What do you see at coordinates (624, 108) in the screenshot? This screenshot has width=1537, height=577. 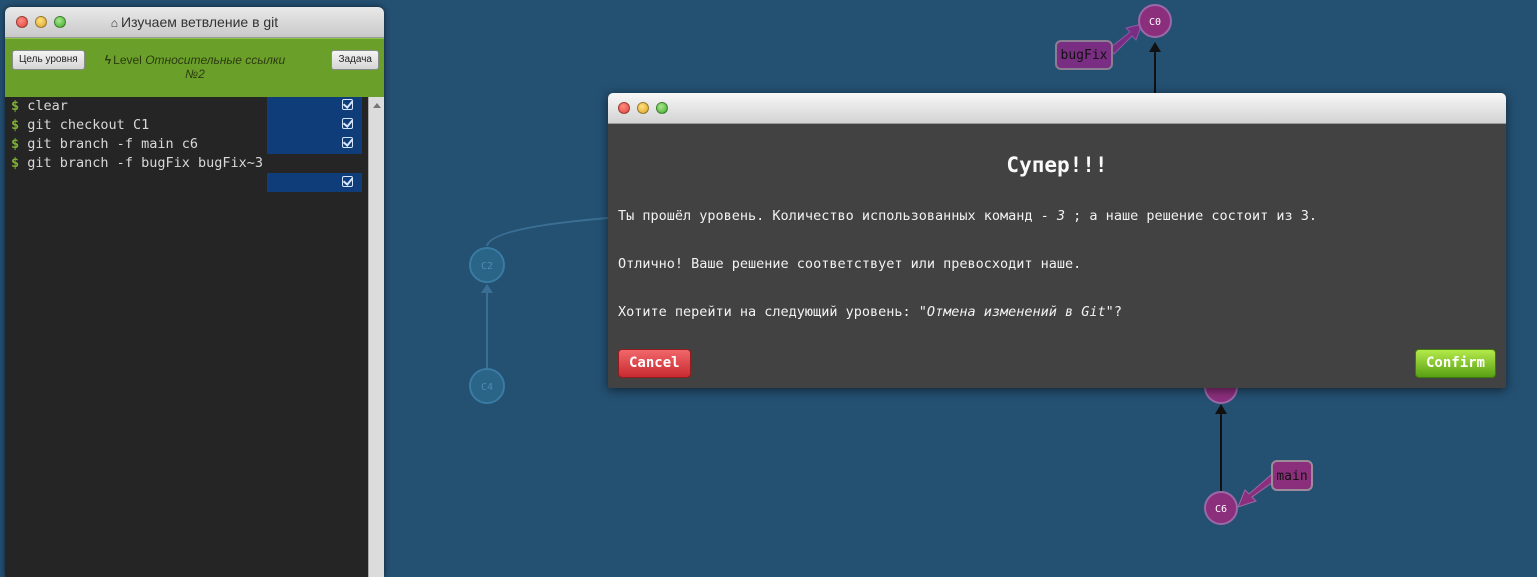 I see `close-dialog-button` at bounding box center [624, 108].